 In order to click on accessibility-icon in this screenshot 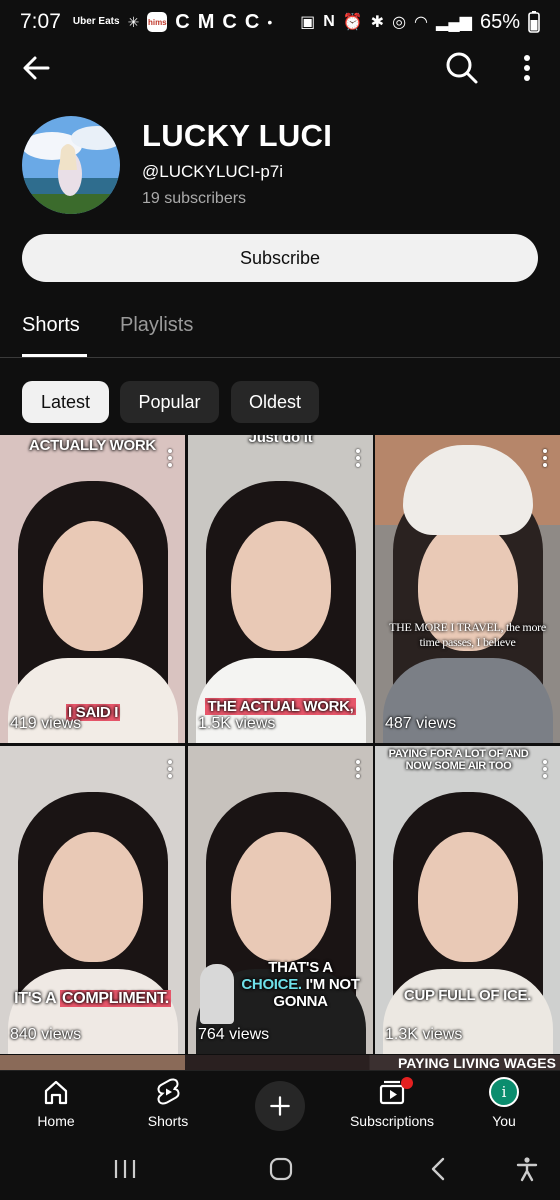, I will do `click(527, 1169)`.